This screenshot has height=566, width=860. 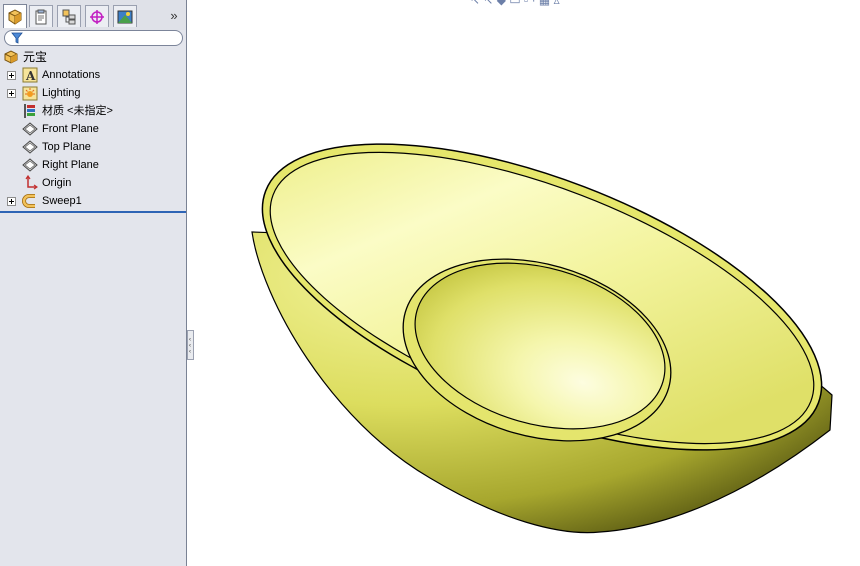 What do you see at coordinates (93, 183) in the screenshot?
I see `tree-item-origin: Origin` at bounding box center [93, 183].